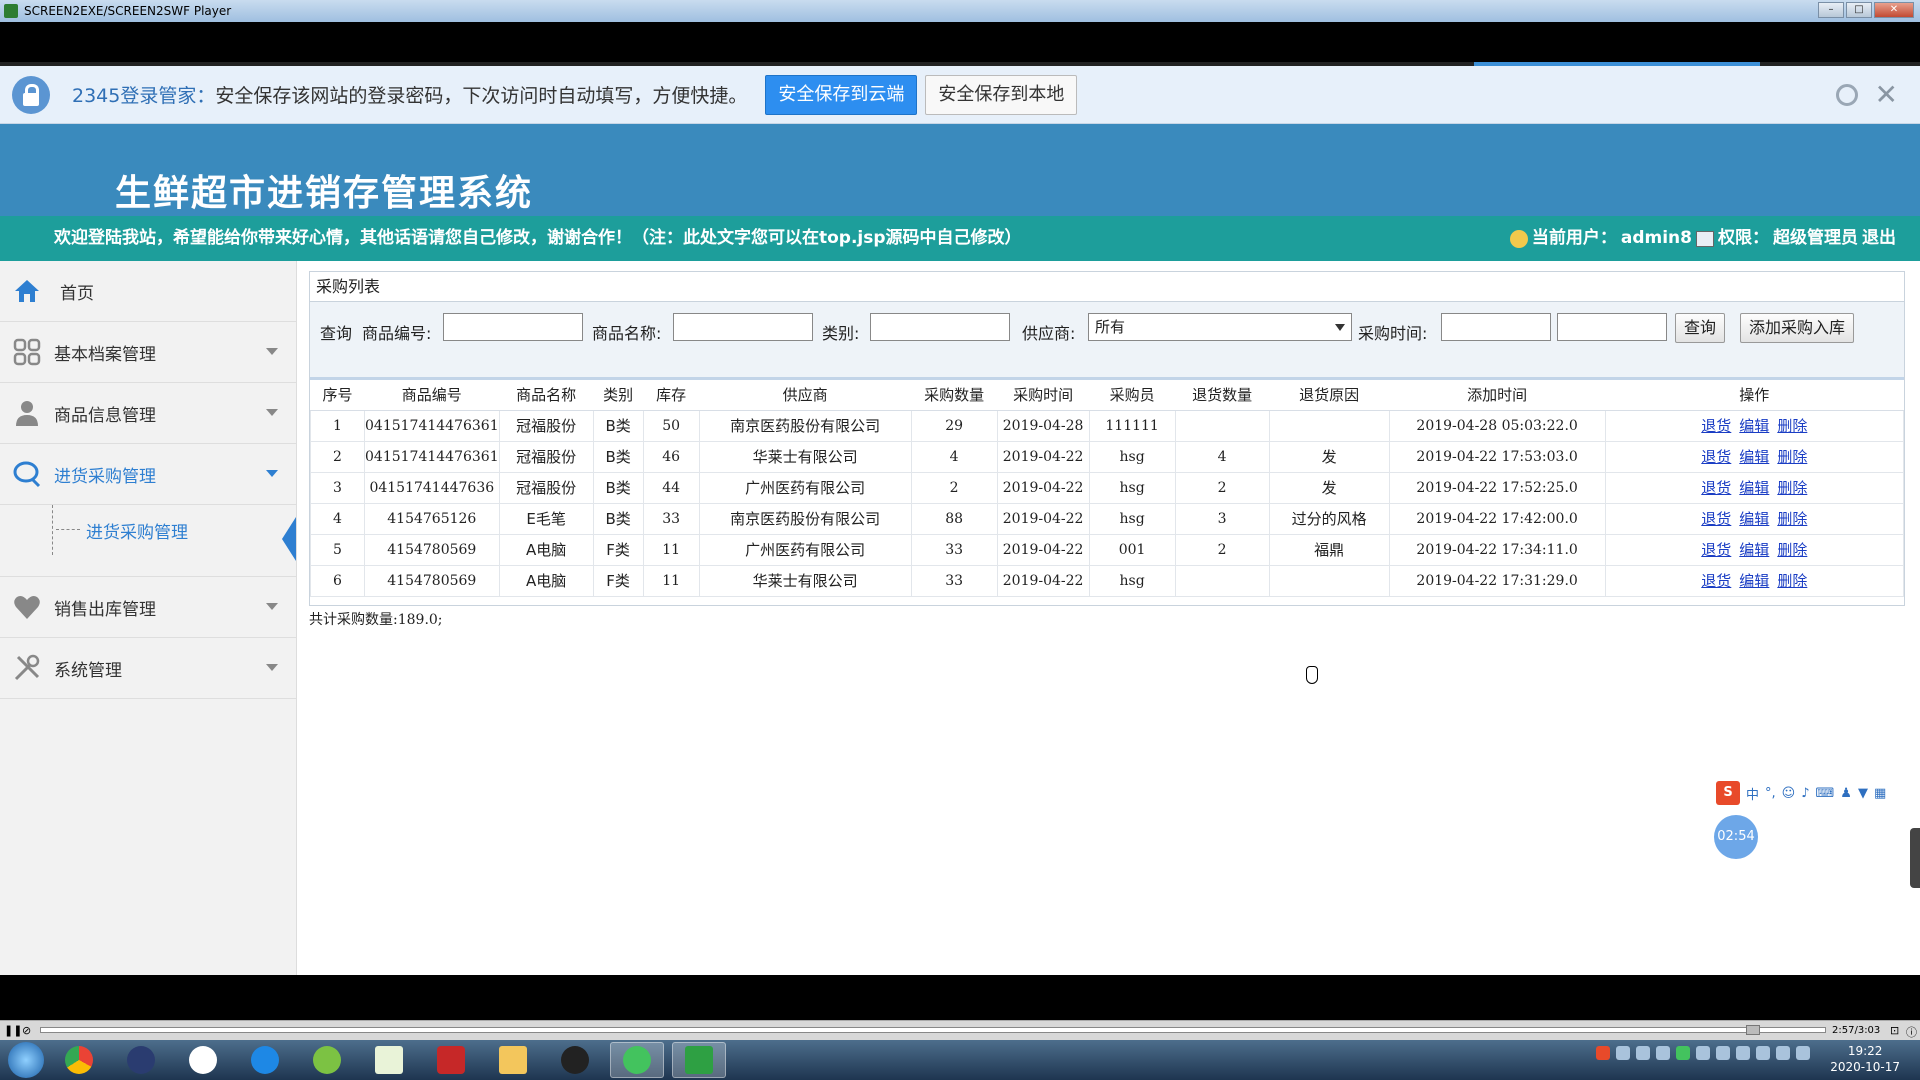 The width and height of the screenshot is (1920, 1080). I want to click on sidebar-item-purchase: 进货采购管理, so click(148, 474).